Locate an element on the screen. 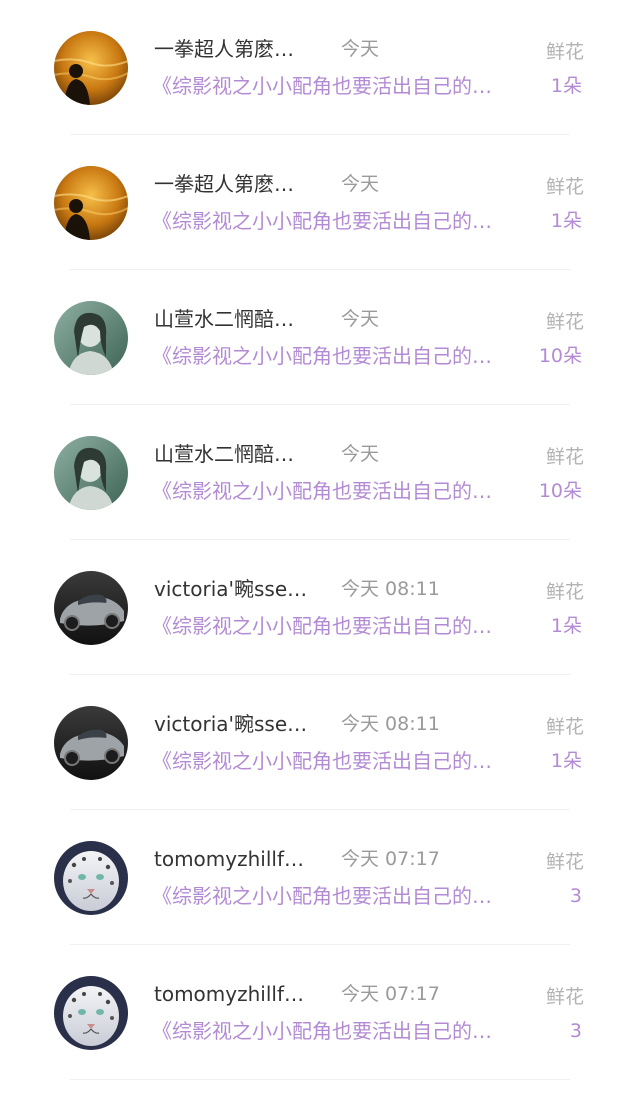 This screenshot has width=640, height=1094. divider is located at coordinates (320, 1079).